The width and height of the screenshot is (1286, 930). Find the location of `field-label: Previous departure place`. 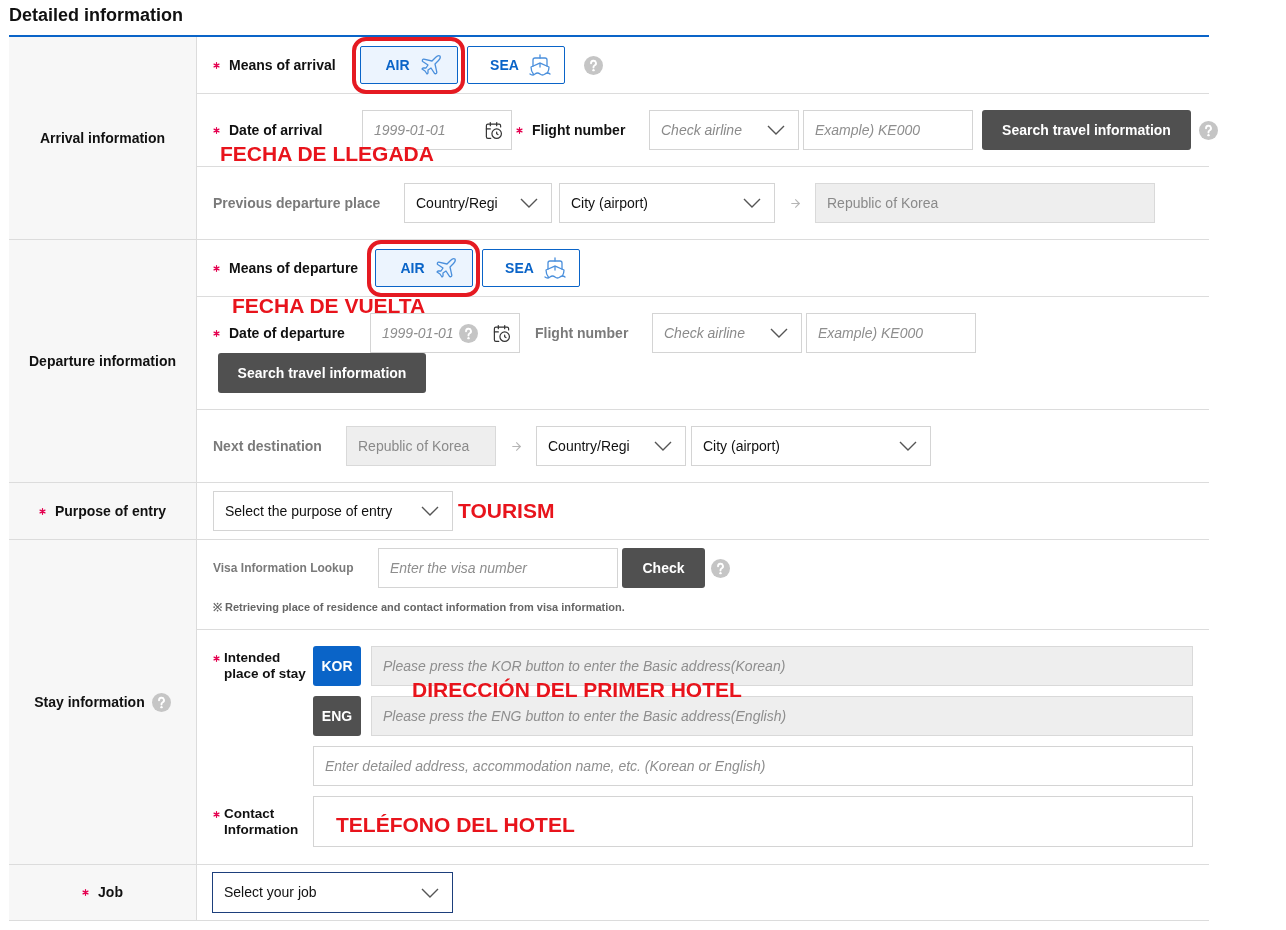

field-label: Previous departure place is located at coordinates (297, 203).